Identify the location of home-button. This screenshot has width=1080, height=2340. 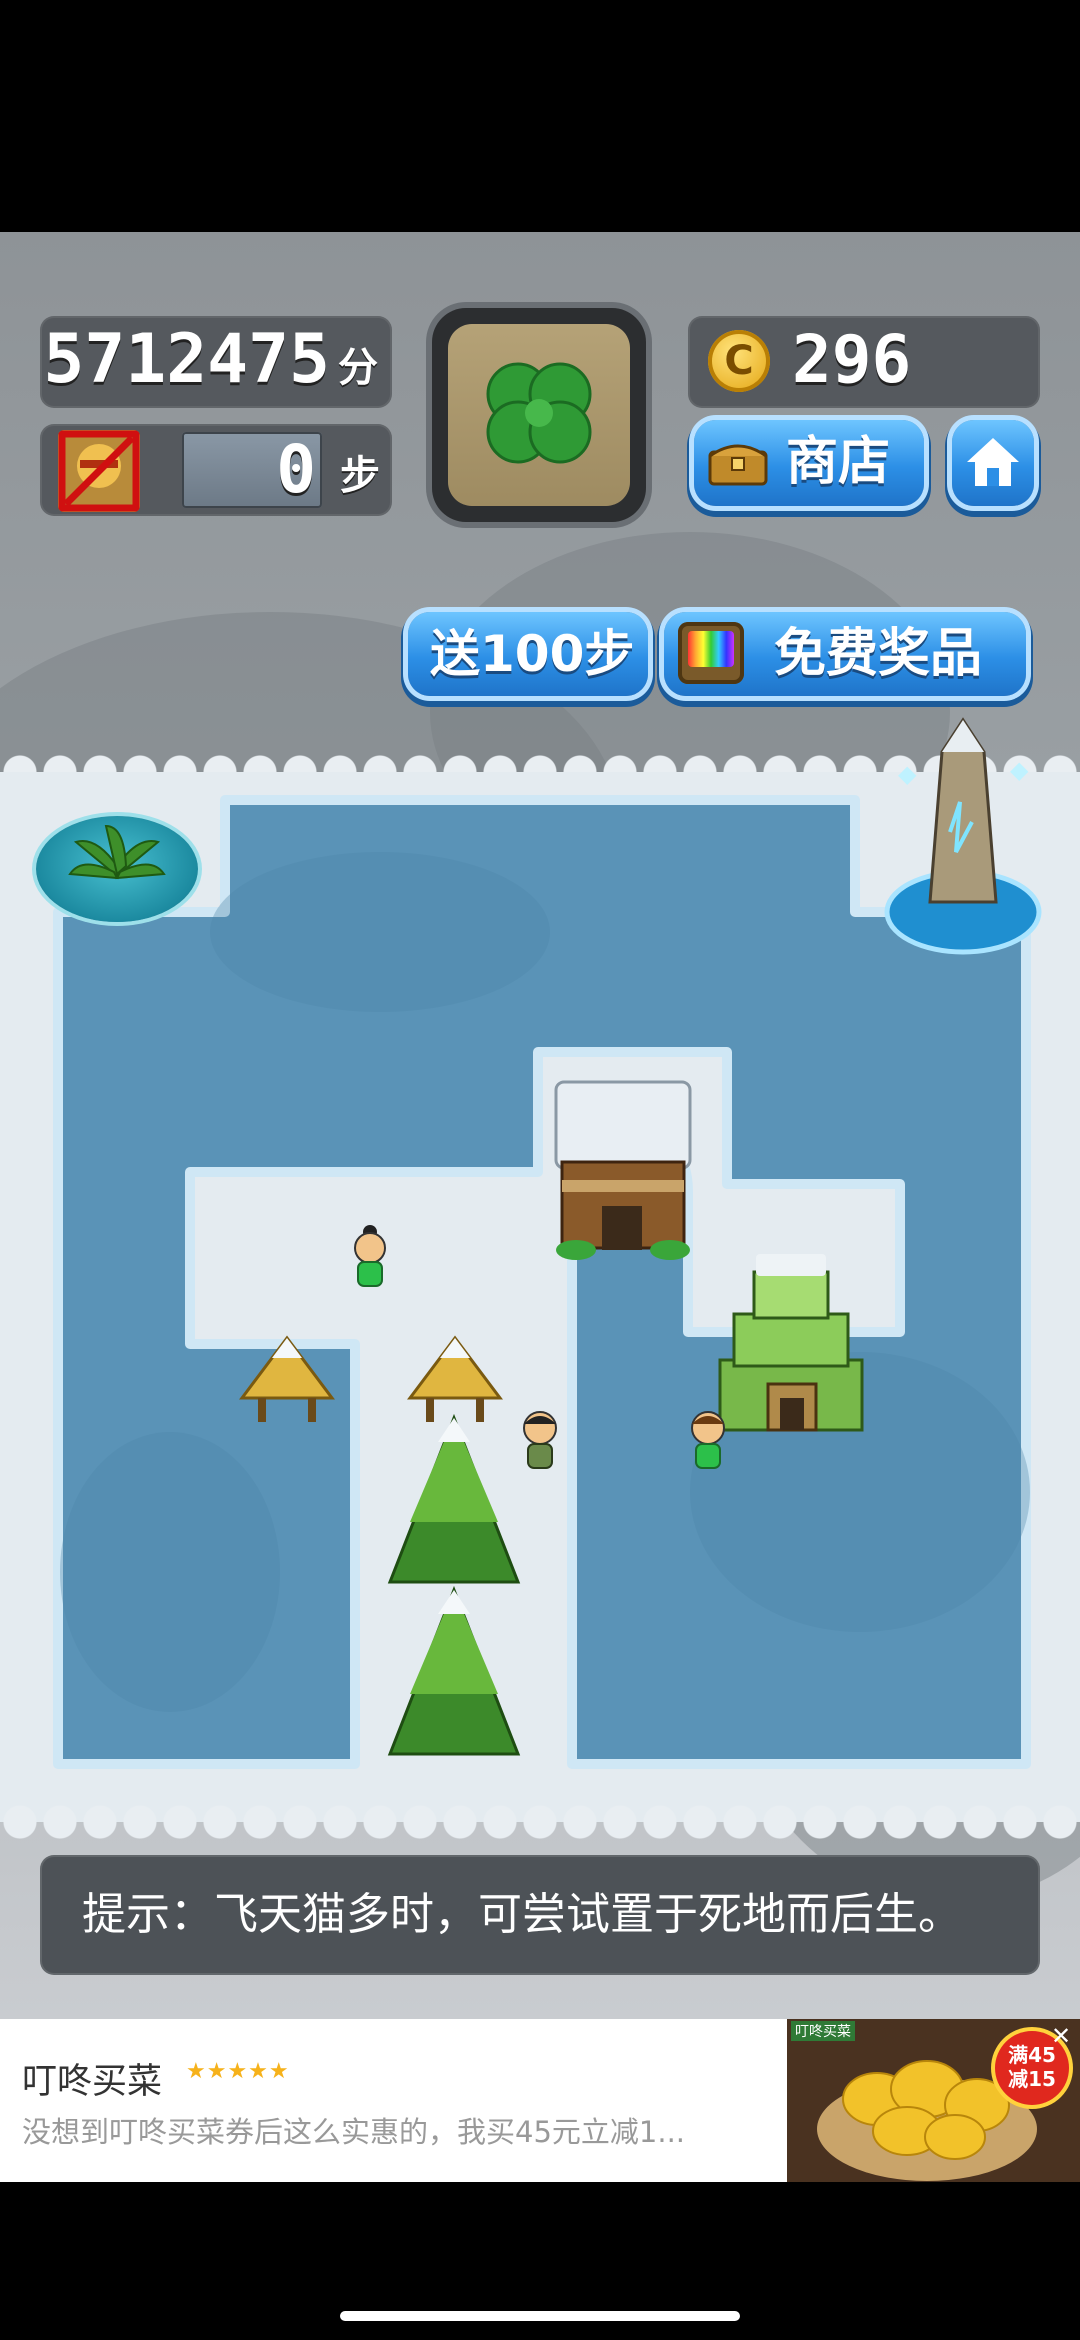
(993, 463).